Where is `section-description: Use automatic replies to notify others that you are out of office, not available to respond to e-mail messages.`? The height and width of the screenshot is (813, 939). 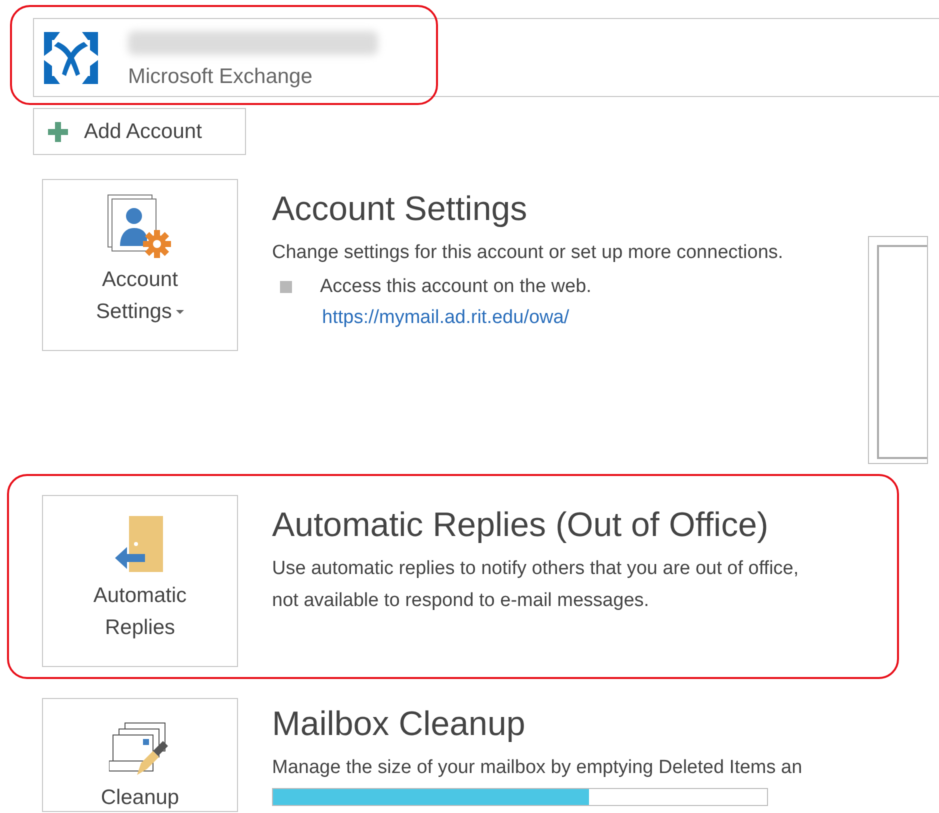 section-description: Use automatic replies to notify others that you are out of office, not available to respond to e-mail messages. is located at coordinates (536, 585).